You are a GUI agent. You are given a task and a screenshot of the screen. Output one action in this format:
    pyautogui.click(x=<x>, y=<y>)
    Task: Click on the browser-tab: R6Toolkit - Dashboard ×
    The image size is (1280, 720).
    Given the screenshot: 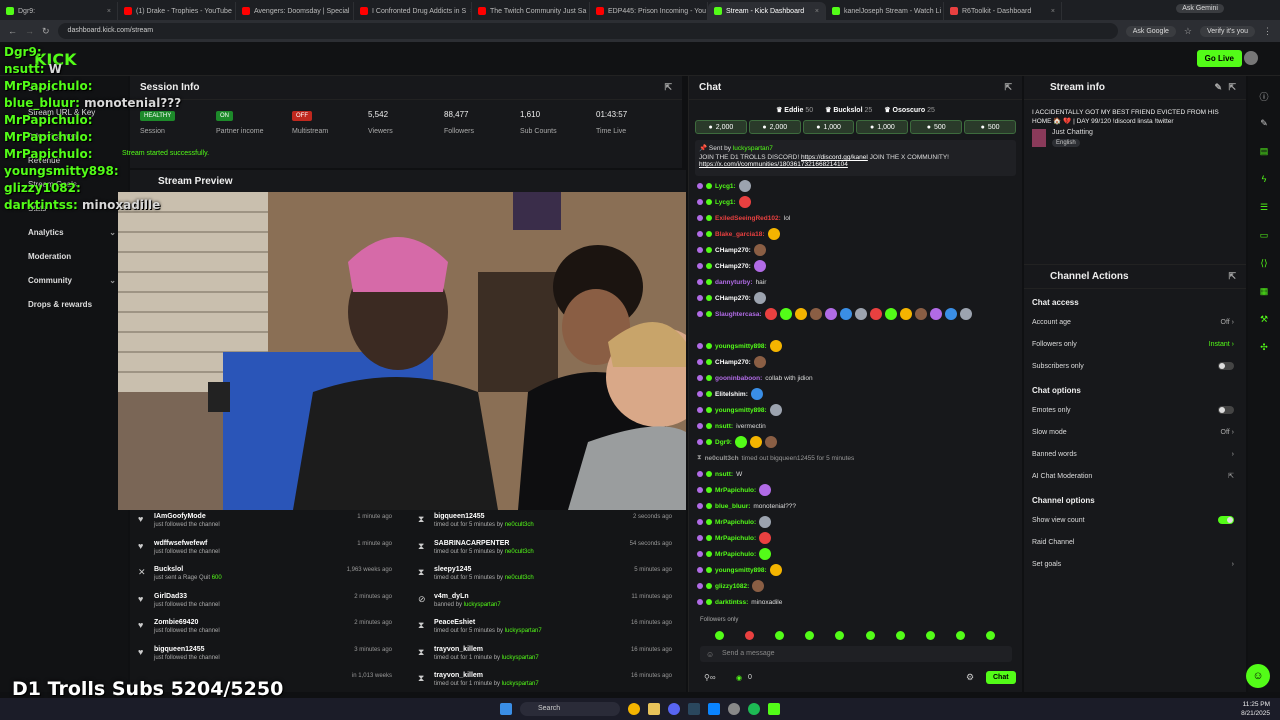 What is the action you would take?
    pyautogui.click(x=1003, y=11)
    